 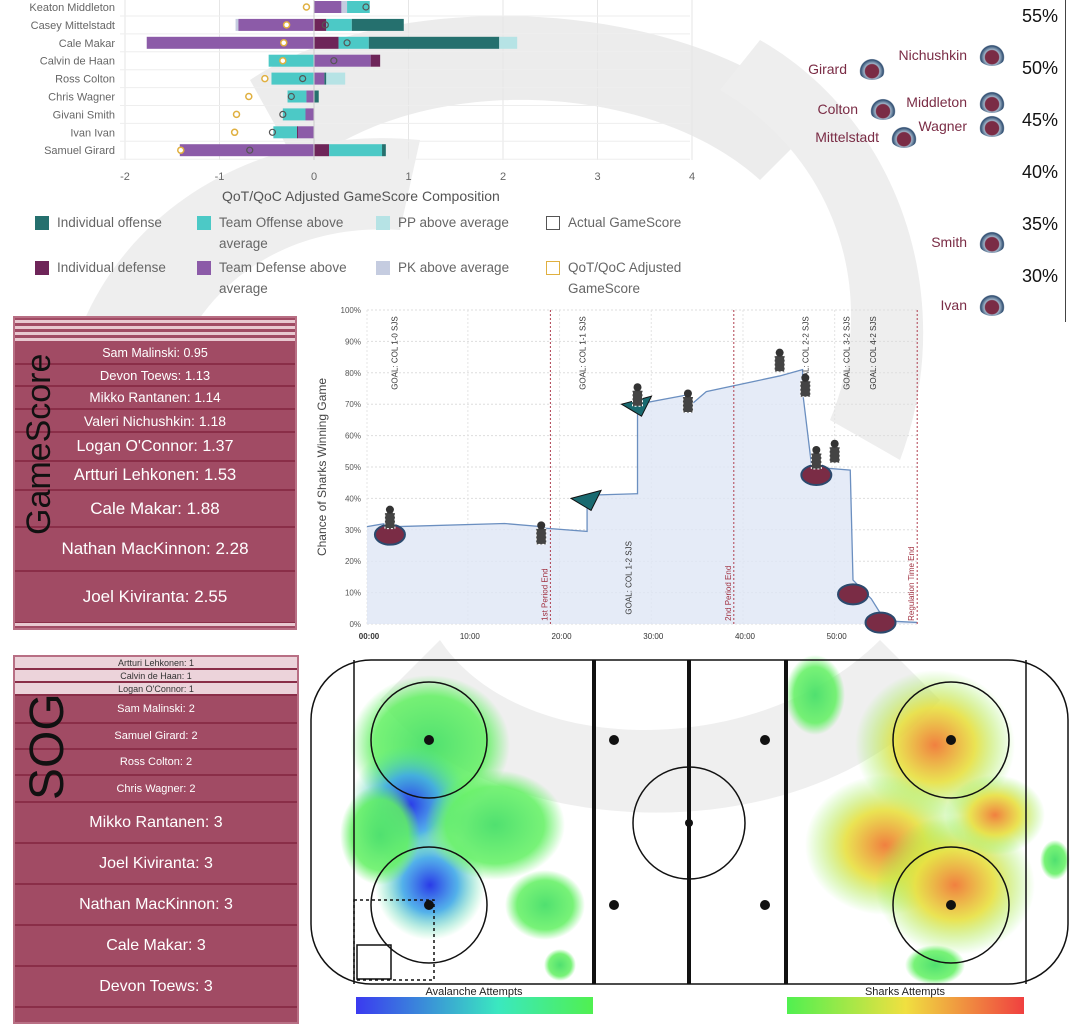 I want to click on list-item: Devon Toews: 3, so click(x=156, y=987).